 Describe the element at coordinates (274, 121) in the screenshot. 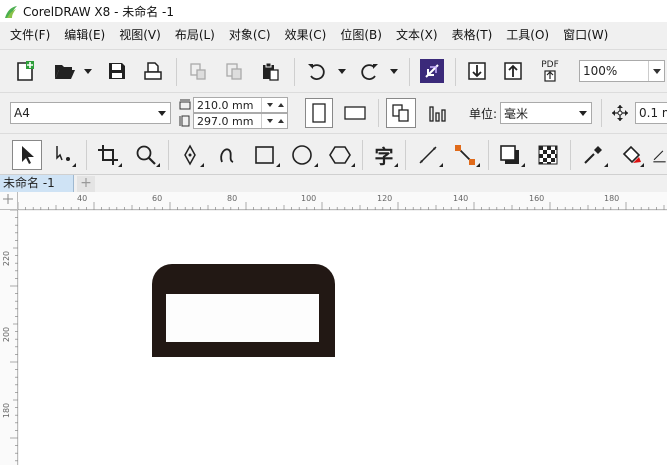

I see `height-stepper` at that location.